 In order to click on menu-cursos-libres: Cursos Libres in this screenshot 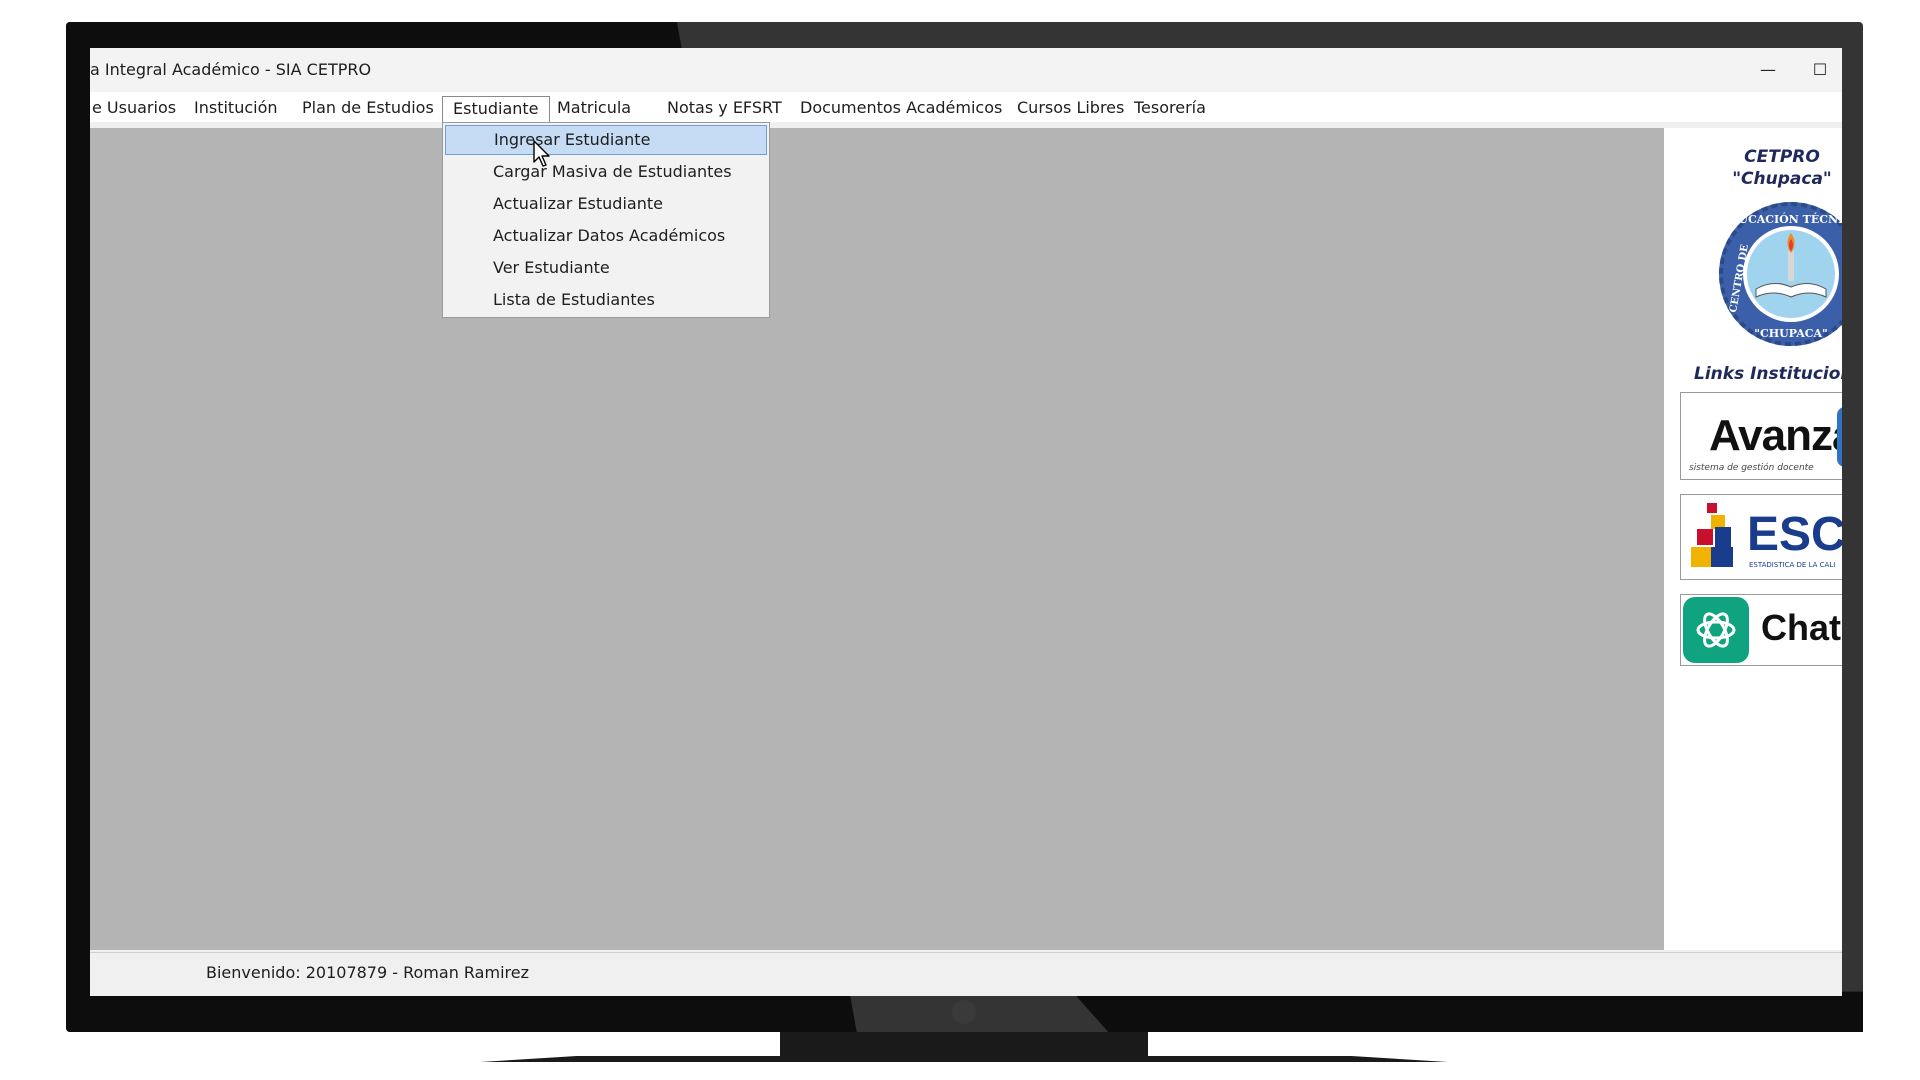, I will do `click(1070, 108)`.